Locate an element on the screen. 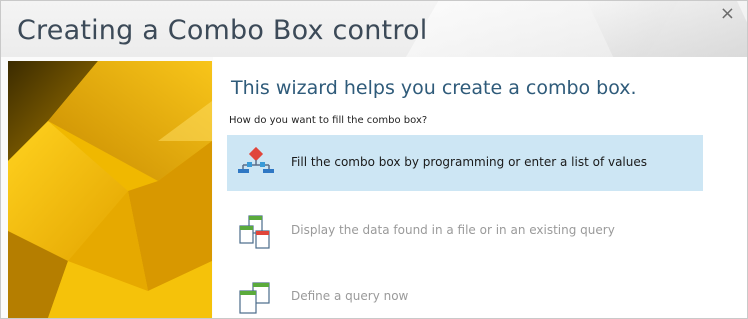  wizard-question: How do you want to fill the combo box? is located at coordinates (328, 120).